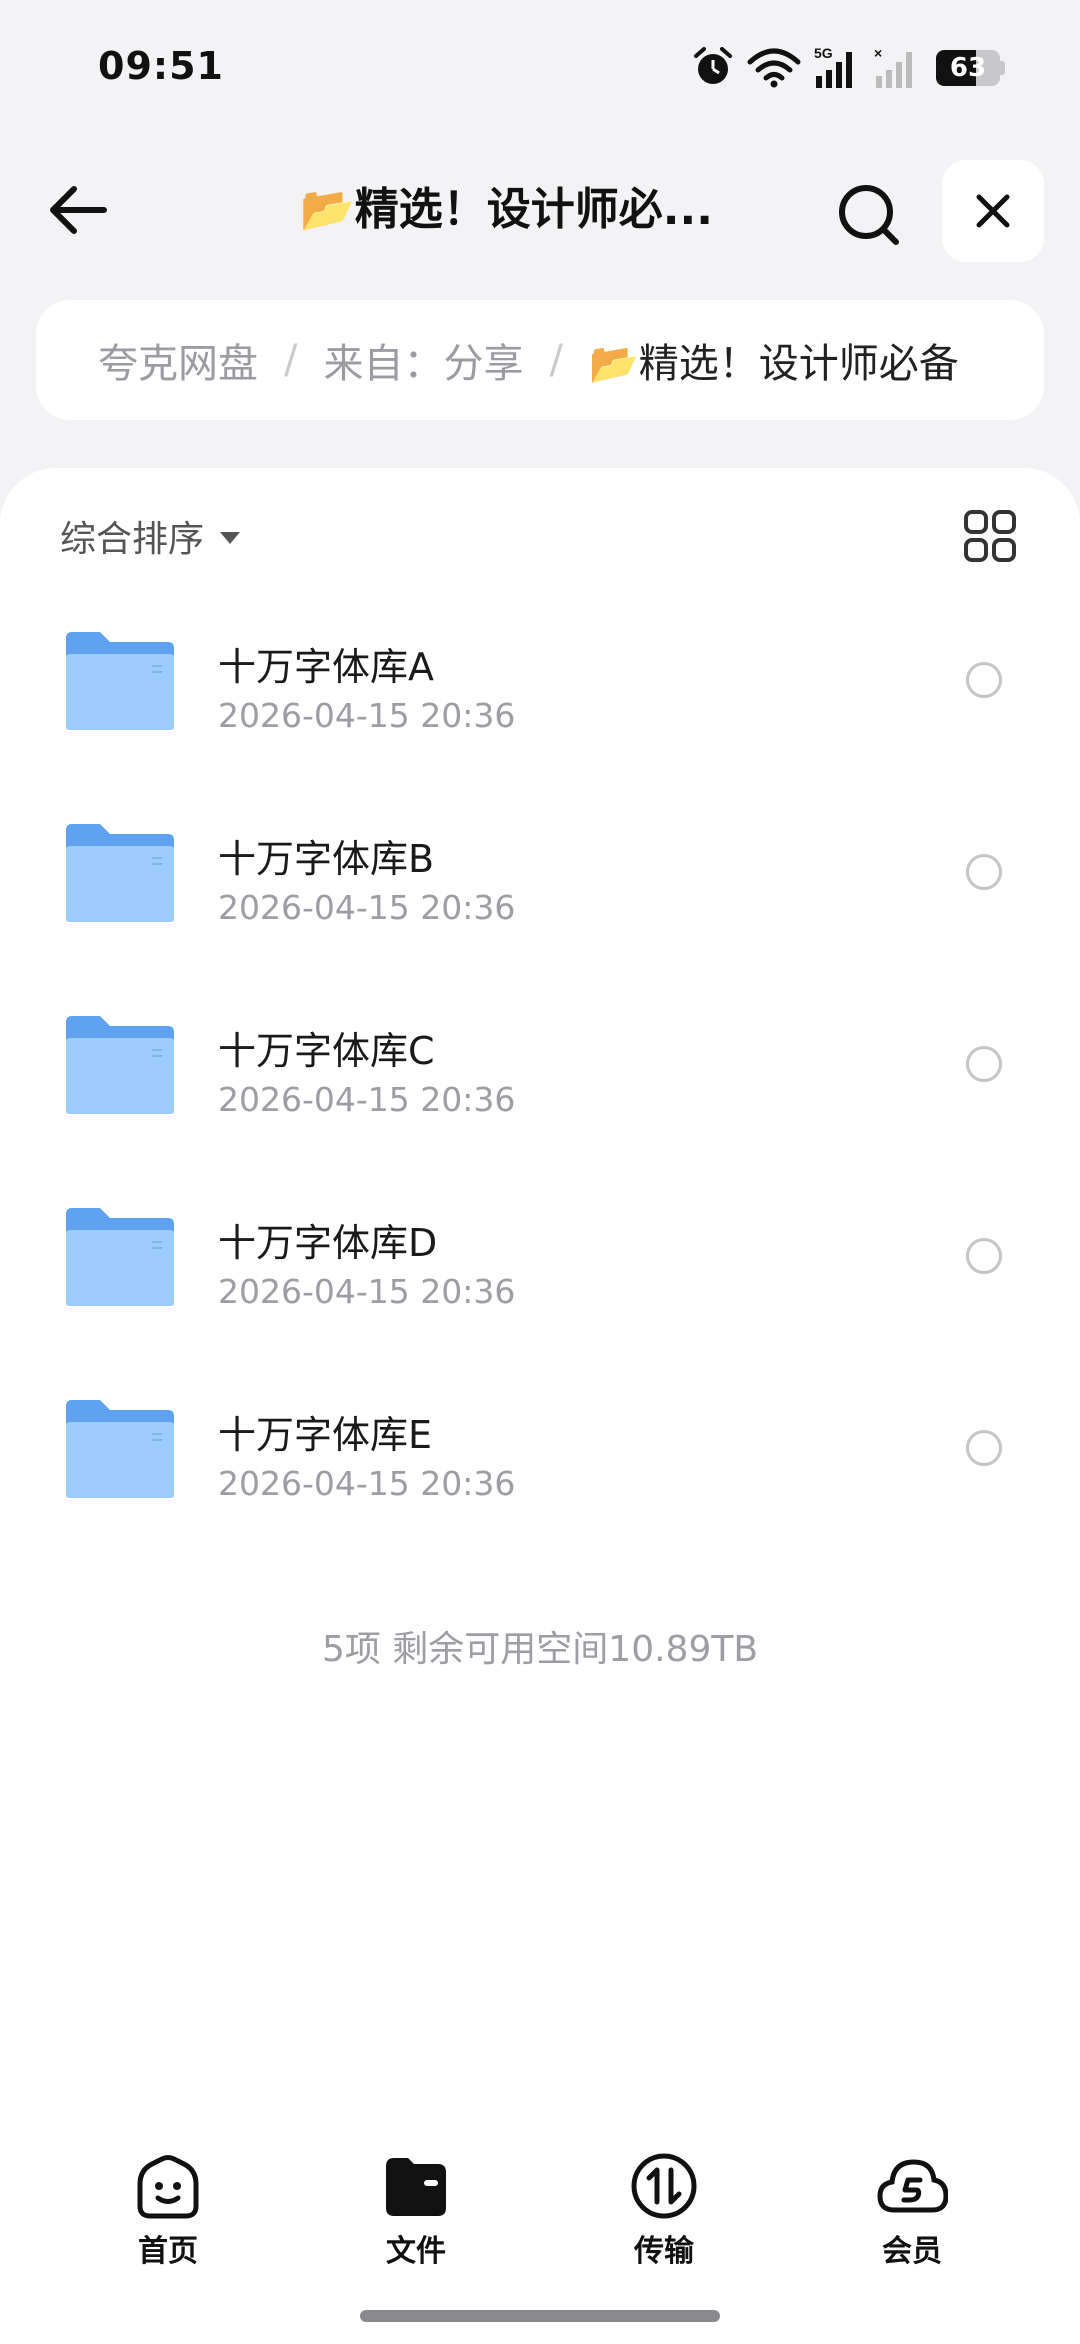 This screenshot has height=2344, width=1080. Describe the element at coordinates (423, 360) in the screenshot. I see `breadcrumb-item-share: 来自：分享` at that location.